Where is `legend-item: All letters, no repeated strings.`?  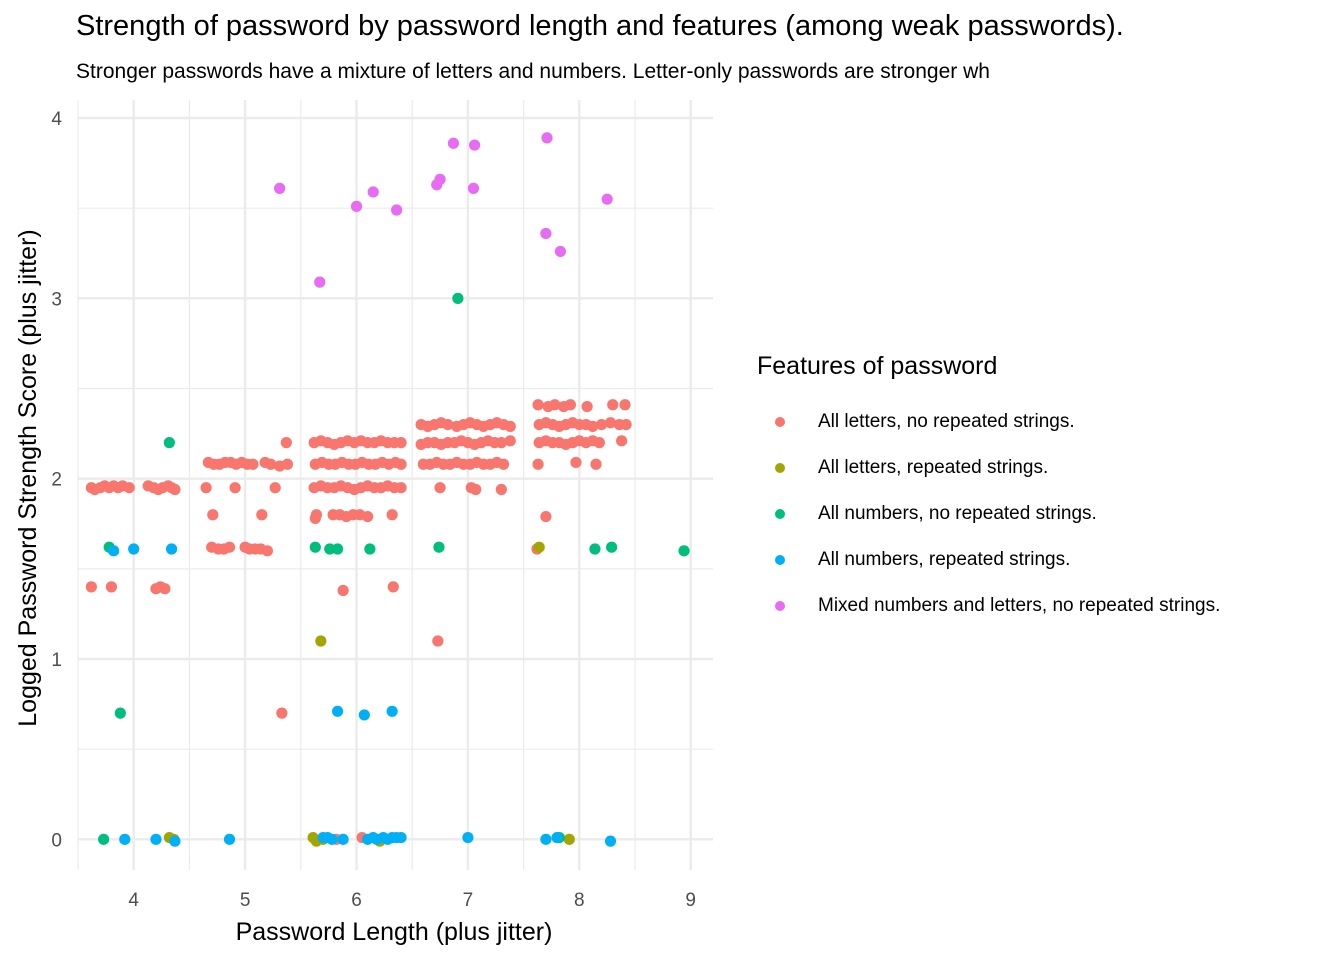 legend-item: All letters, no repeated strings. is located at coordinates (988, 422).